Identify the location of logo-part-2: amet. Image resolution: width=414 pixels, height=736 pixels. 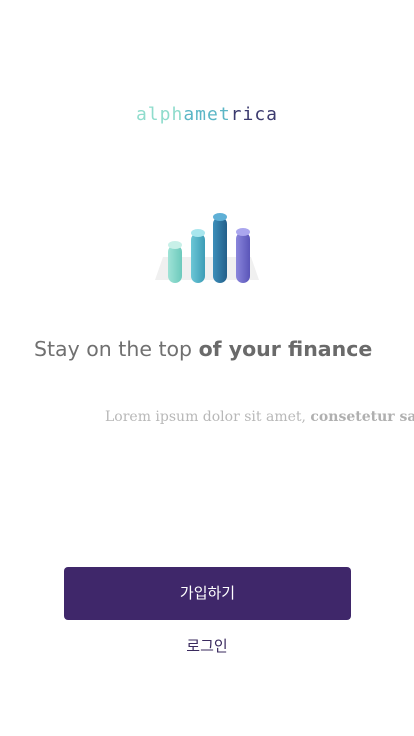
(207, 114).